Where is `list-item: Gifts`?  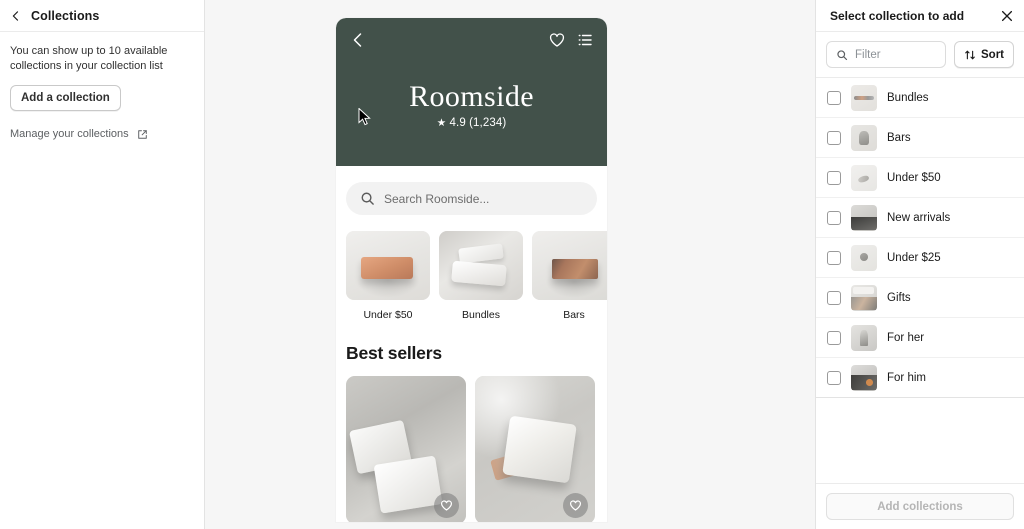
list-item: Gifts is located at coordinates (920, 298).